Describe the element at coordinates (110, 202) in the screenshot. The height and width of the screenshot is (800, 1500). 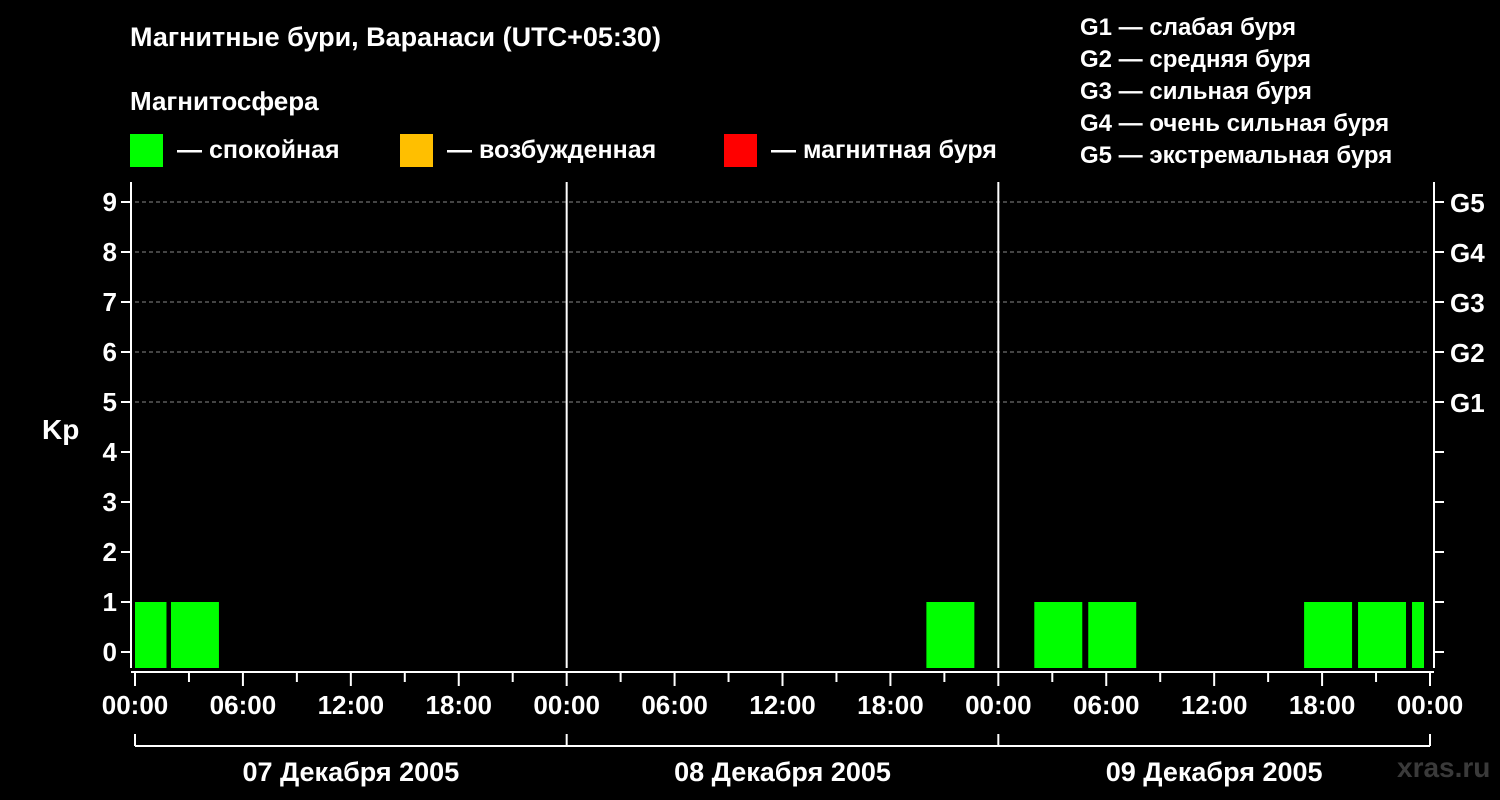
I see `y-tick-label-9: 9` at that location.